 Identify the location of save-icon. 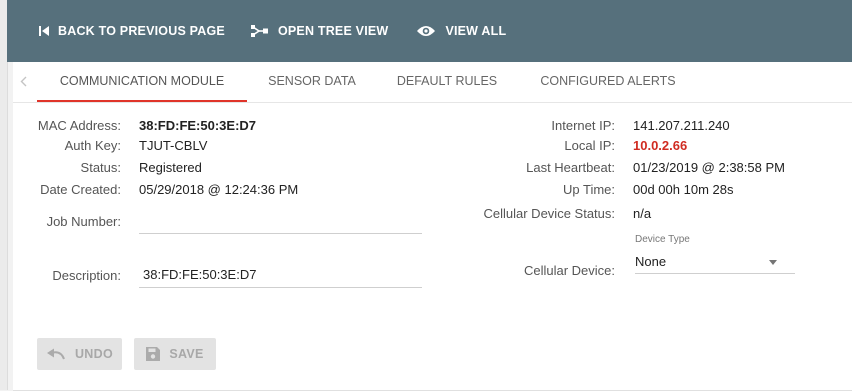
(153, 354).